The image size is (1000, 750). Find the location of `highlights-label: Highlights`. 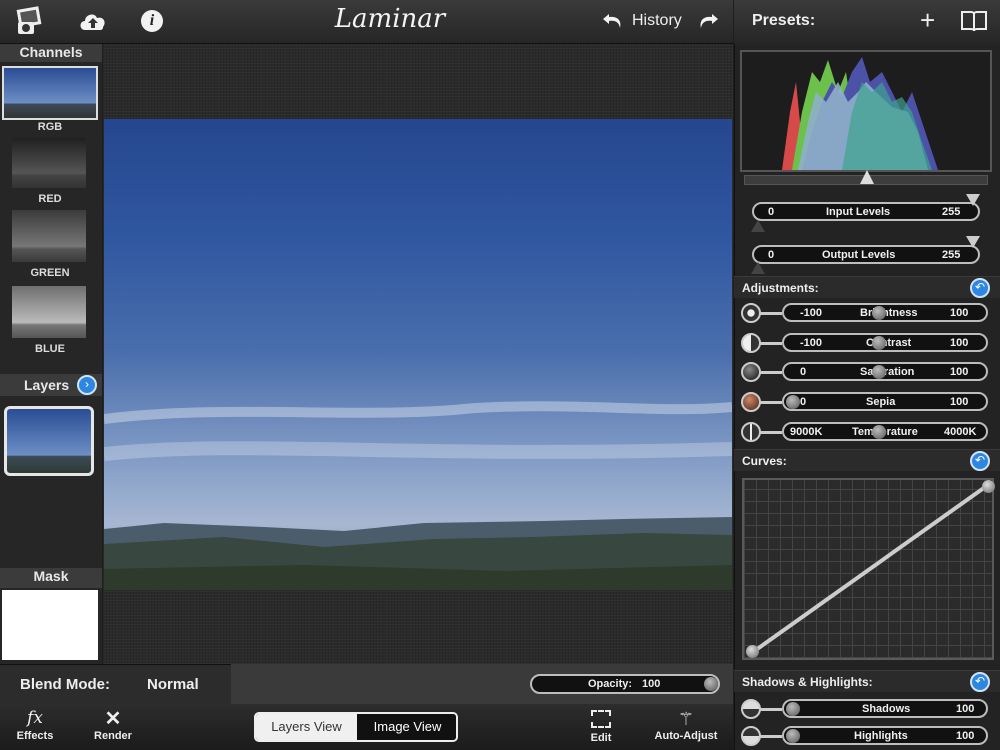

highlights-label: Highlights is located at coordinates (881, 736).